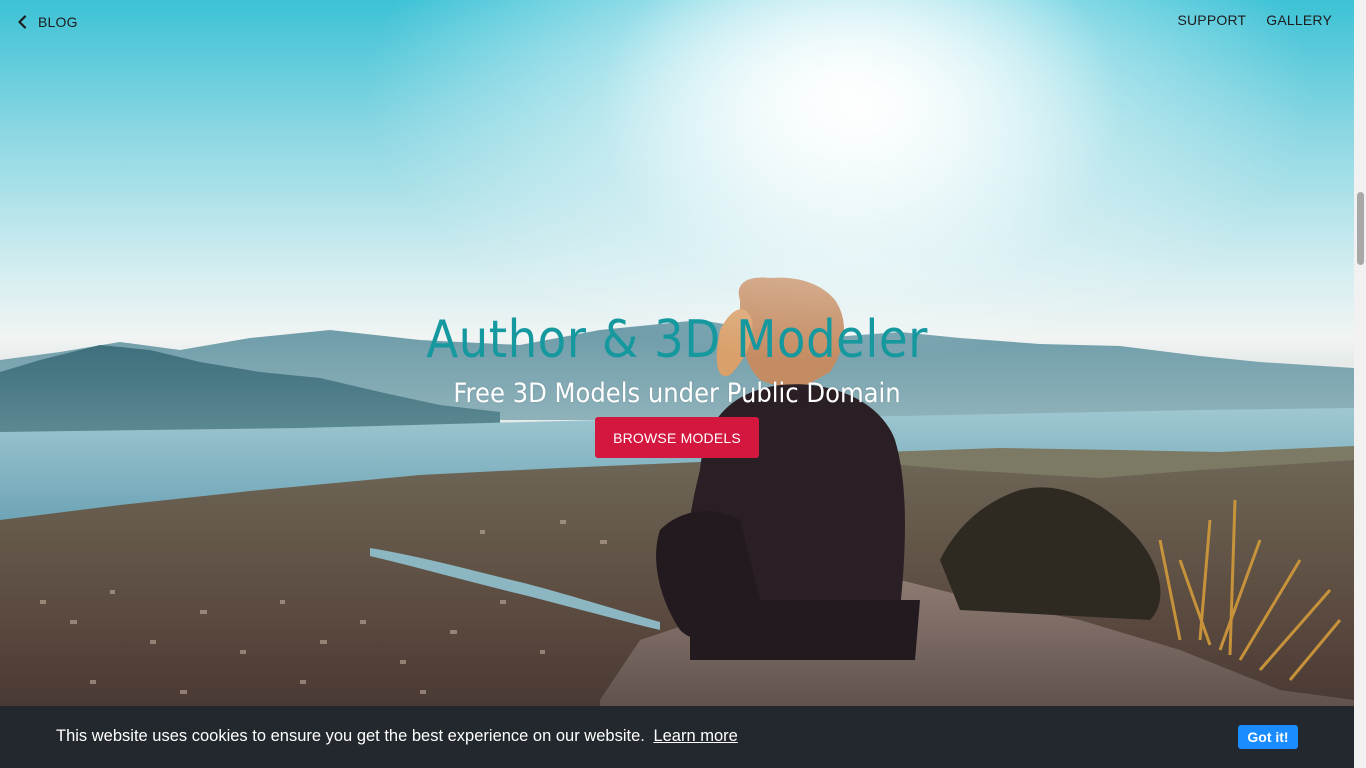  I want to click on nav-link-support: SUPPORT, so click(1211, 20).